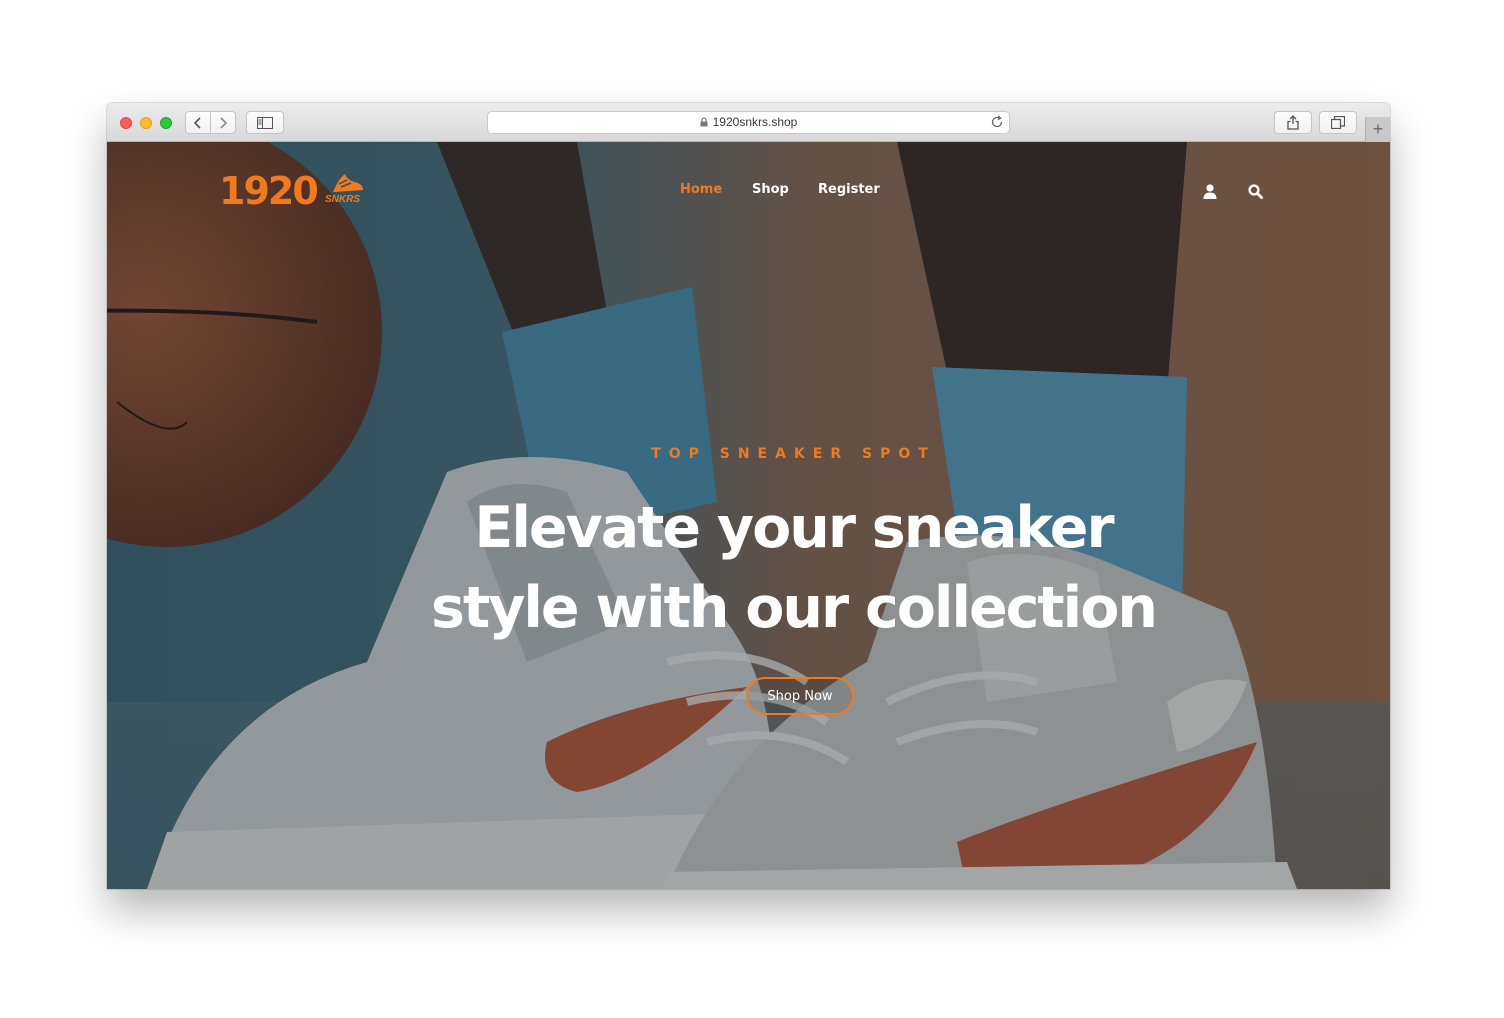 The width and height of the screenshot is (1504, 1018). I want to click on share-button, so click(1293, 122).